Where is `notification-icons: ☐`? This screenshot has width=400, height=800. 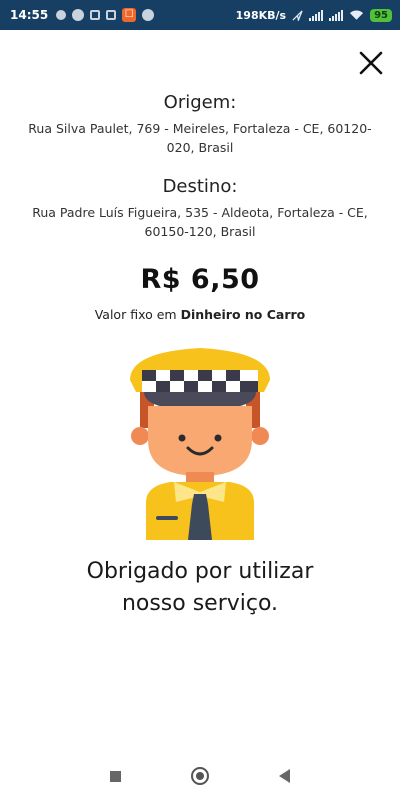
notification-icons: ☐ is located at coordinates (105, 15).